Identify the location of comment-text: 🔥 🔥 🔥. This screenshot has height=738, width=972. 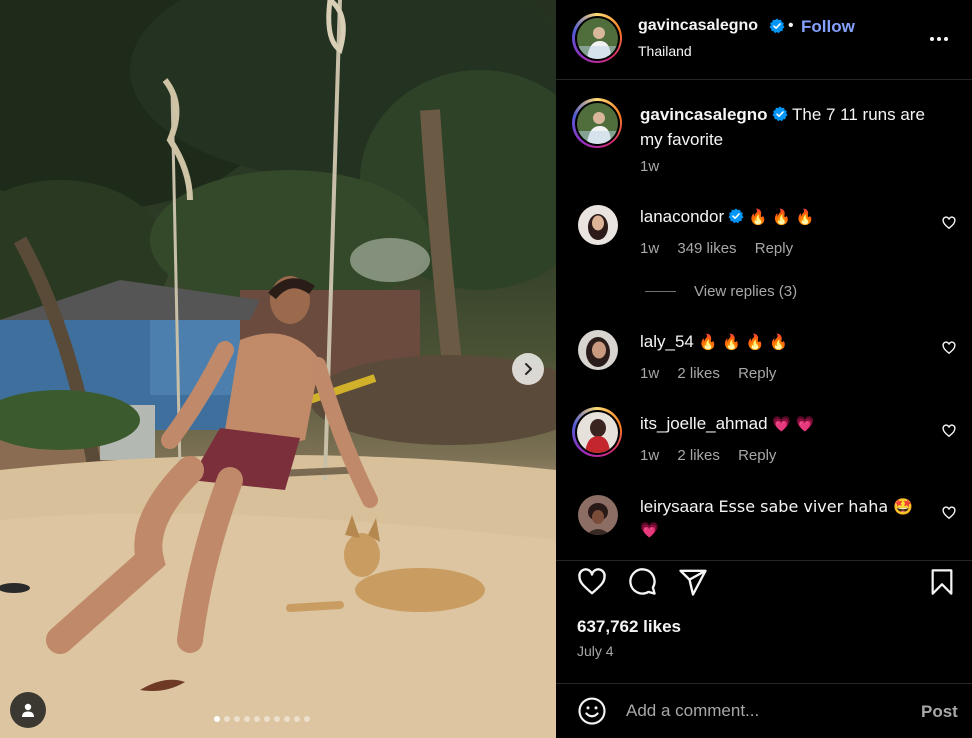
(781, 217).